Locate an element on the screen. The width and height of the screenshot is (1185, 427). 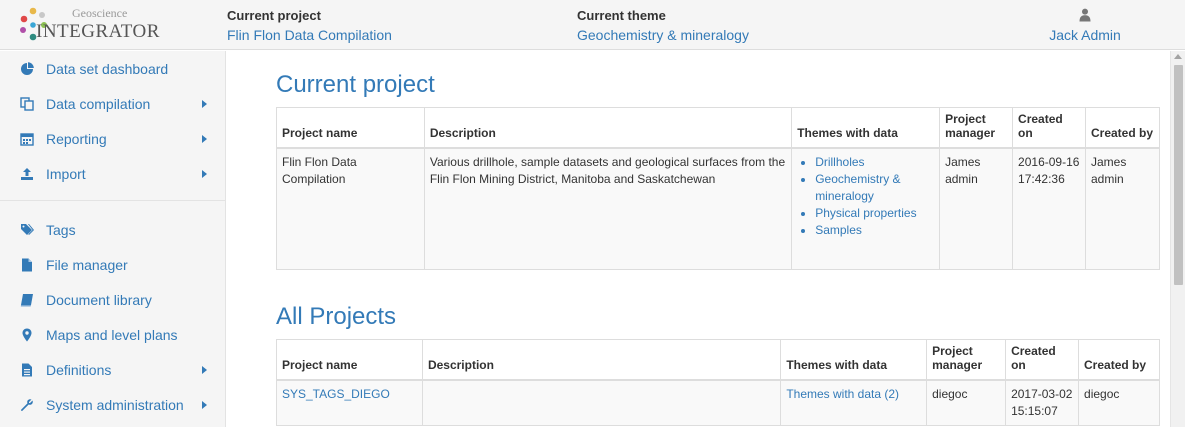
sidebar-item-maps-and-level-plans: Maps and level plans is located at coordinates (113, 335).